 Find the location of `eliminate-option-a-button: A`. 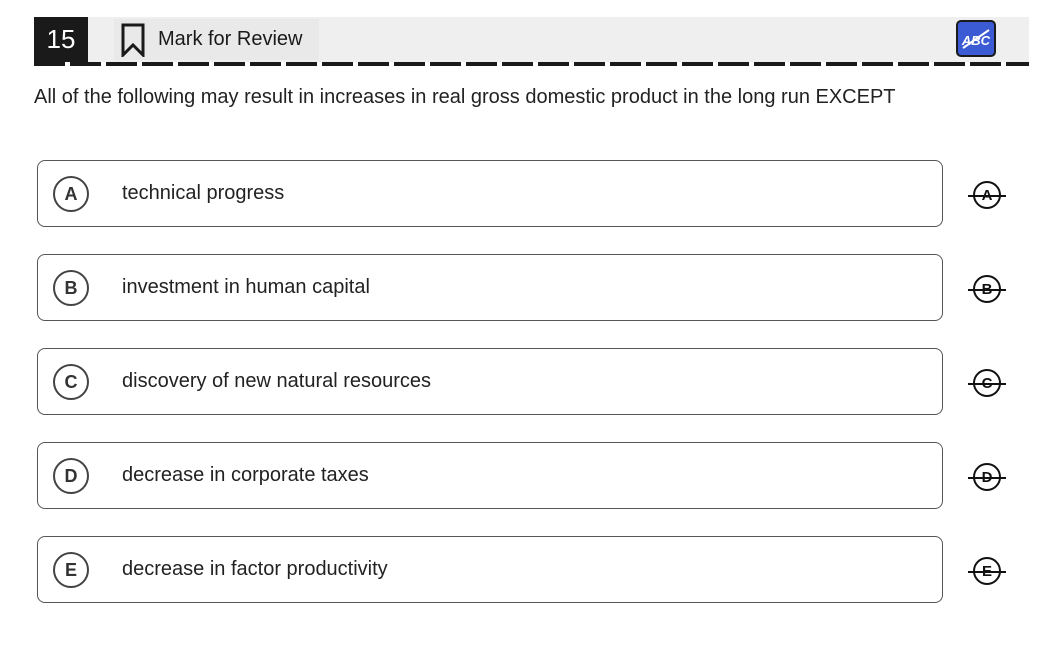

eliminate-option-a-button: A is located at coordinates (987, 195).